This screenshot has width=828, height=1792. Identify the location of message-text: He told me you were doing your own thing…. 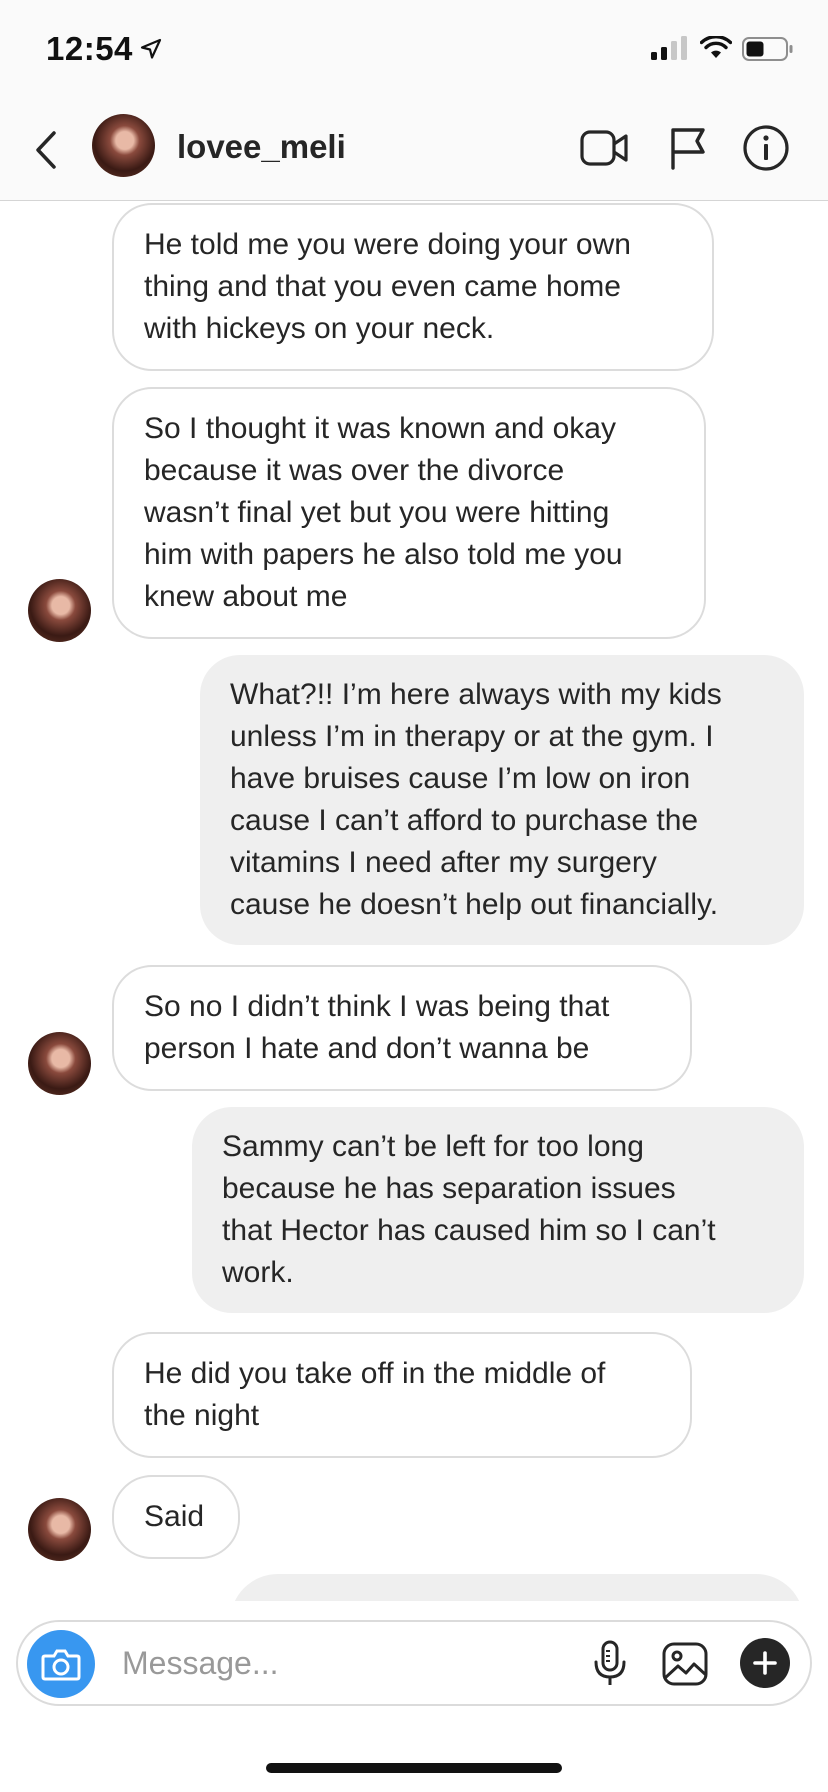
(387, 286).